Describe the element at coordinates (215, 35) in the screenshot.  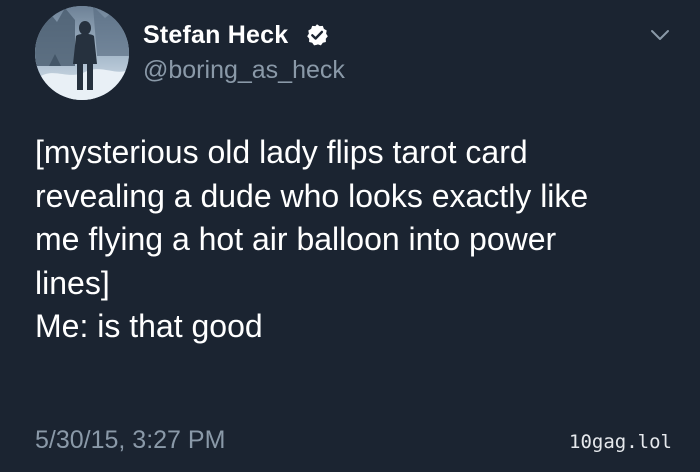
I see `author-display-name: Stefan Heck` at that location.